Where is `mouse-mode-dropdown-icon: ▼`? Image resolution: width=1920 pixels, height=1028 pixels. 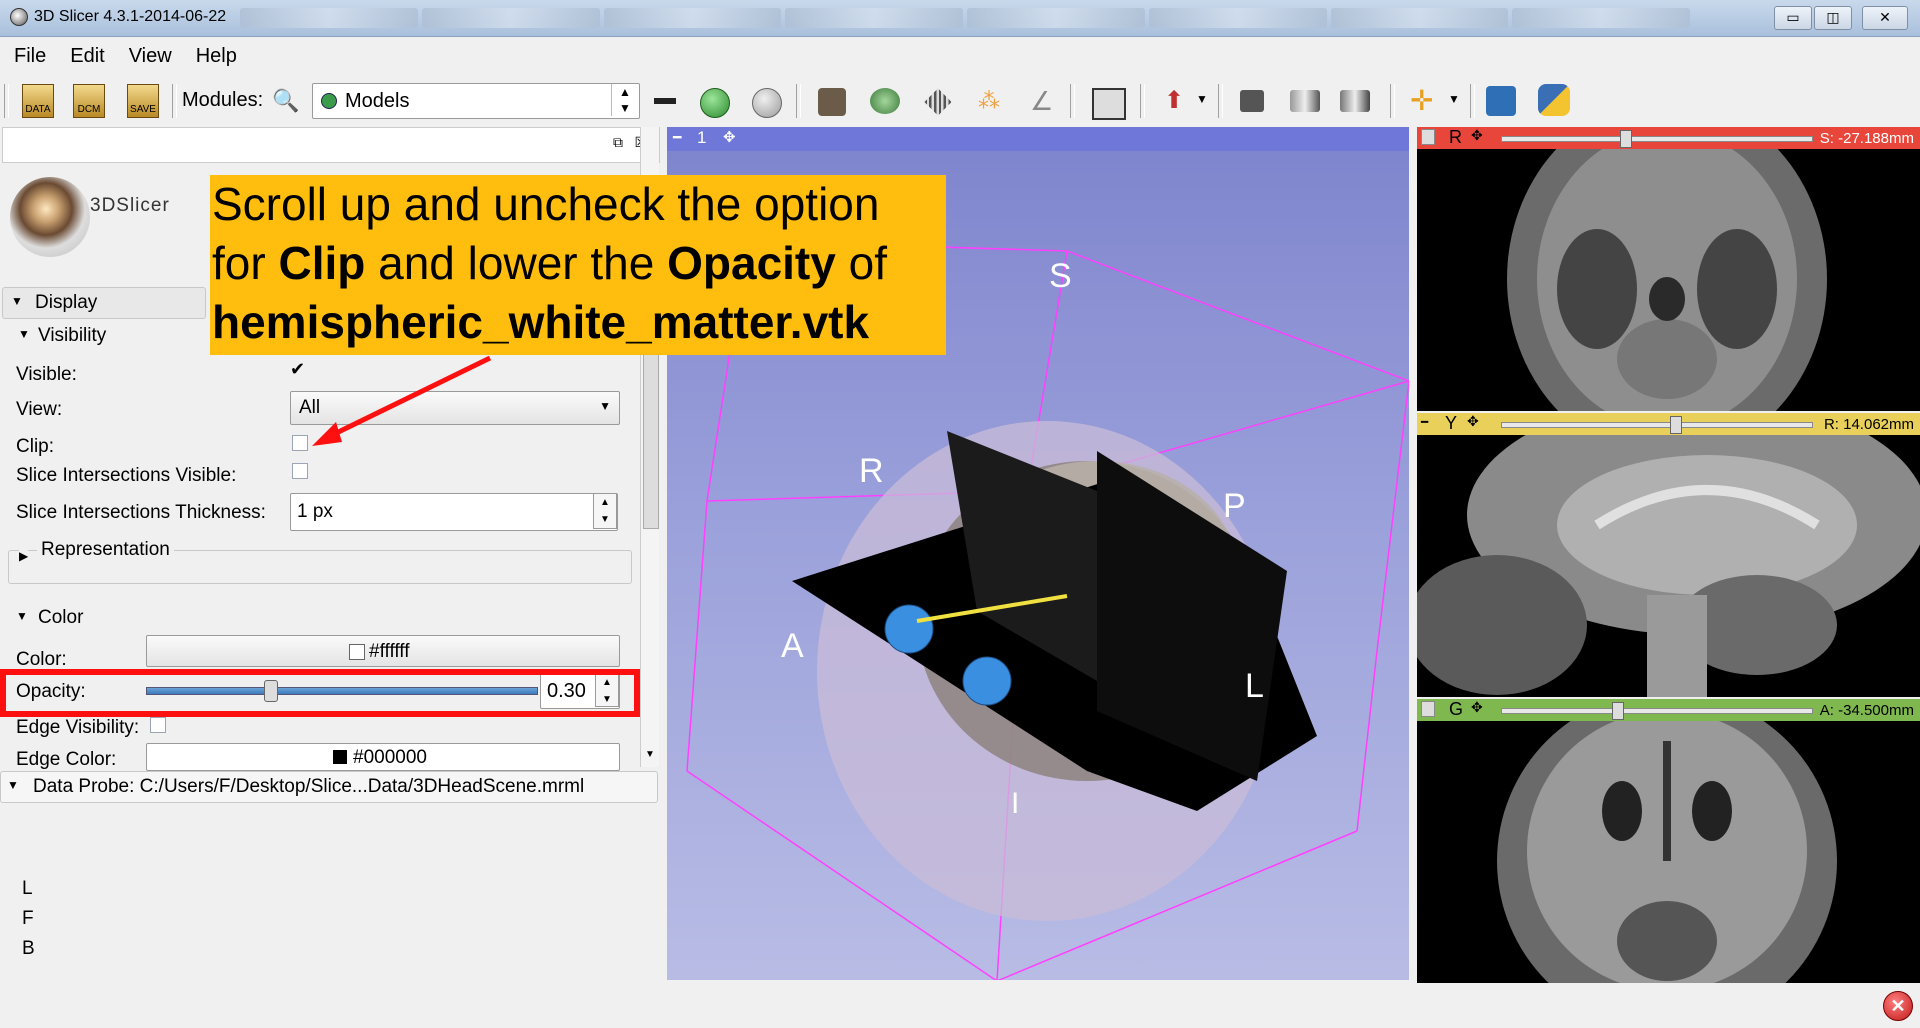
mouse-mode-dropdown-icon: ▼ is located at coordinates (1202, 99).